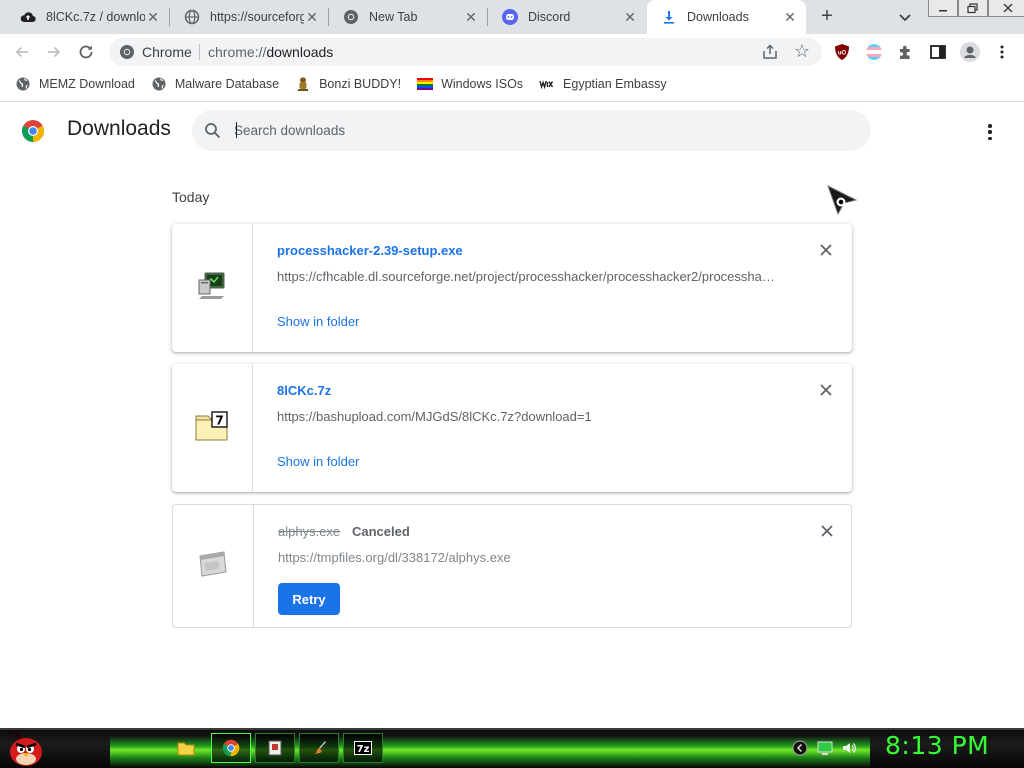  Describe the element at coordinates (257, 17) in the screenshot. I see `tab-title: https://sourceforg` at that location.